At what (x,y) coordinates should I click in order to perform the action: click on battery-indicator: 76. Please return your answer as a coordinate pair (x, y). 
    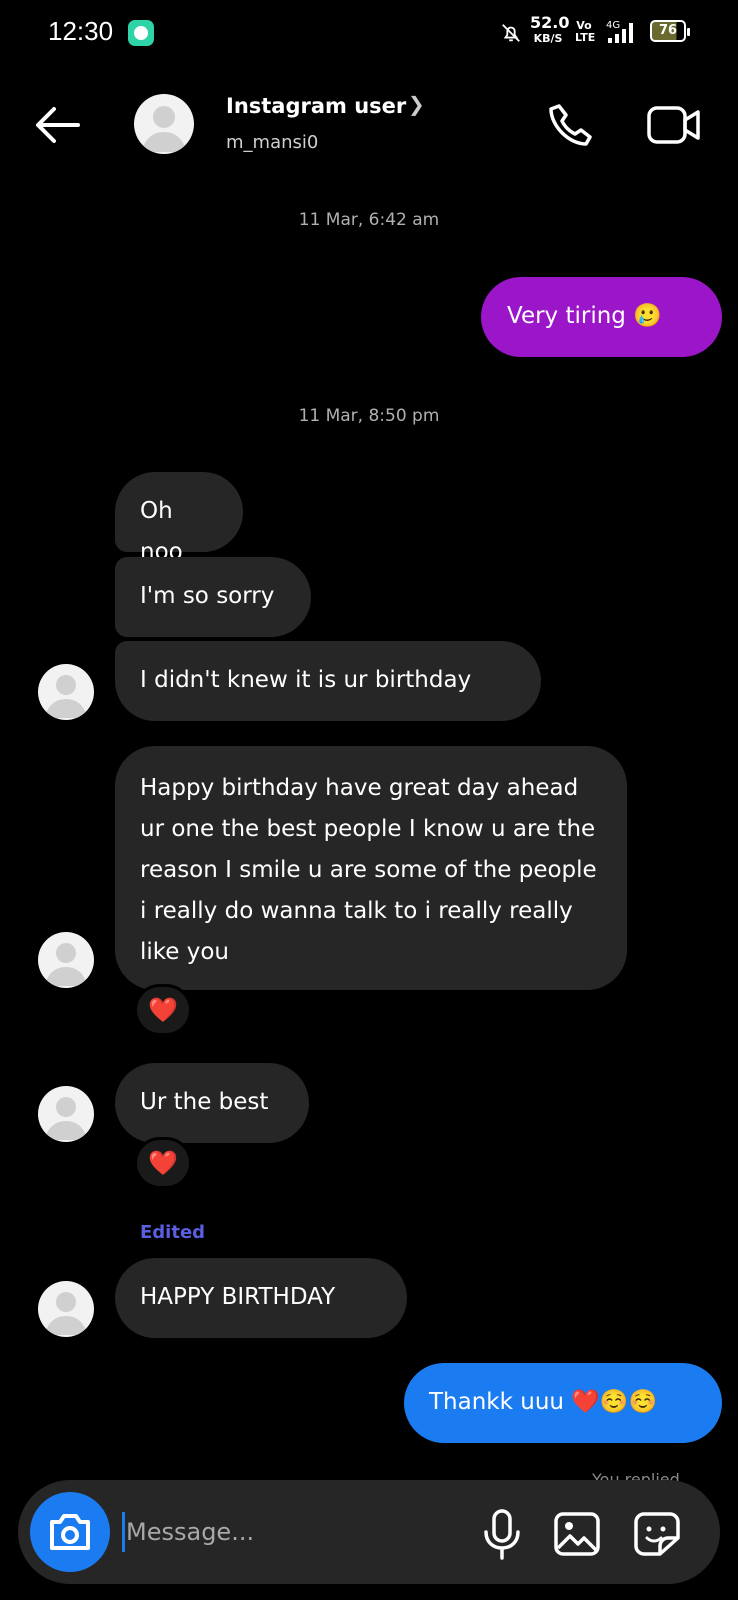
    Looking at the image, I should click on (670, 31).